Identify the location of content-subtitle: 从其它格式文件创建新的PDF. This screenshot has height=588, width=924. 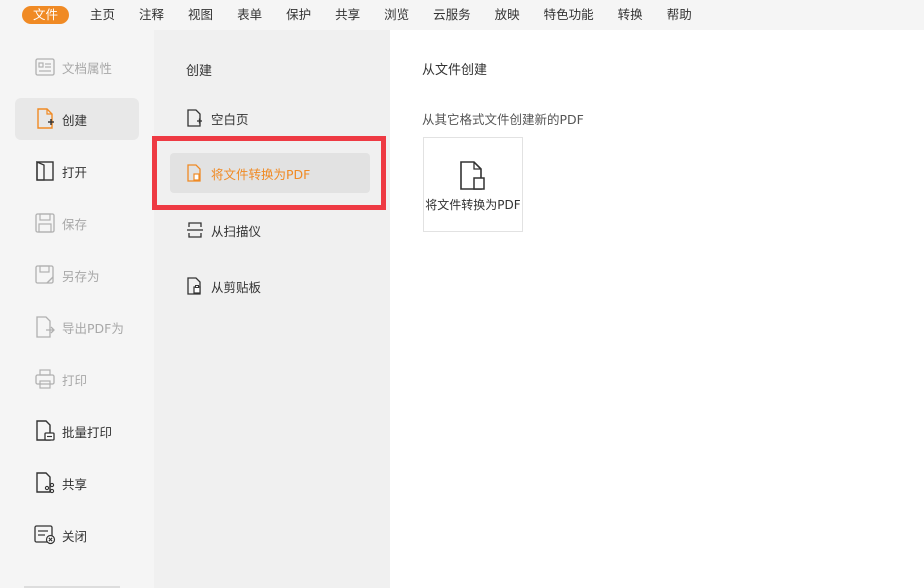
(503, 119).